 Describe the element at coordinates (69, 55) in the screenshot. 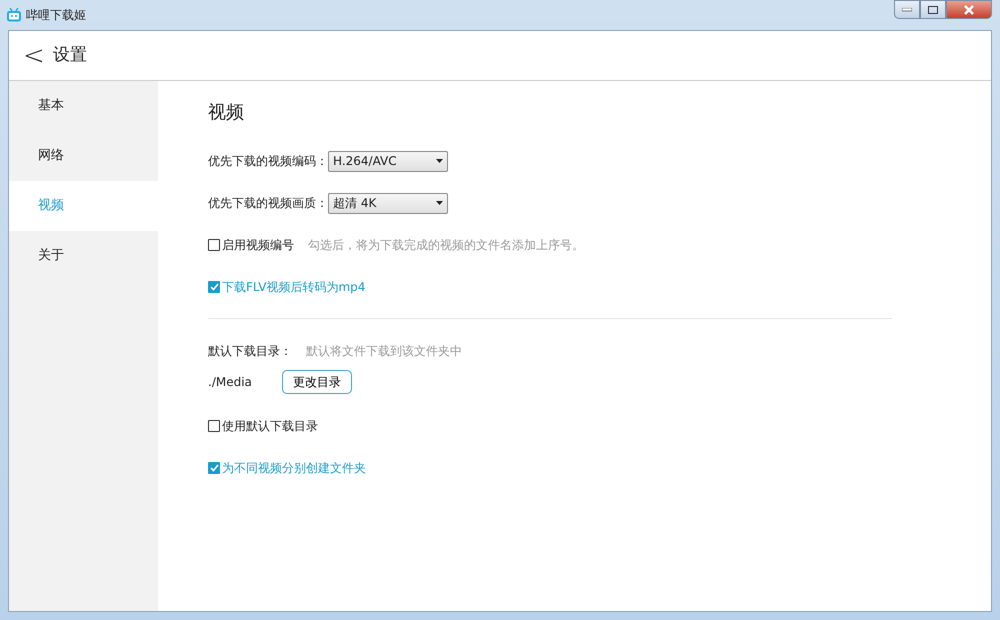

I see `page-title: 设置` at that location.